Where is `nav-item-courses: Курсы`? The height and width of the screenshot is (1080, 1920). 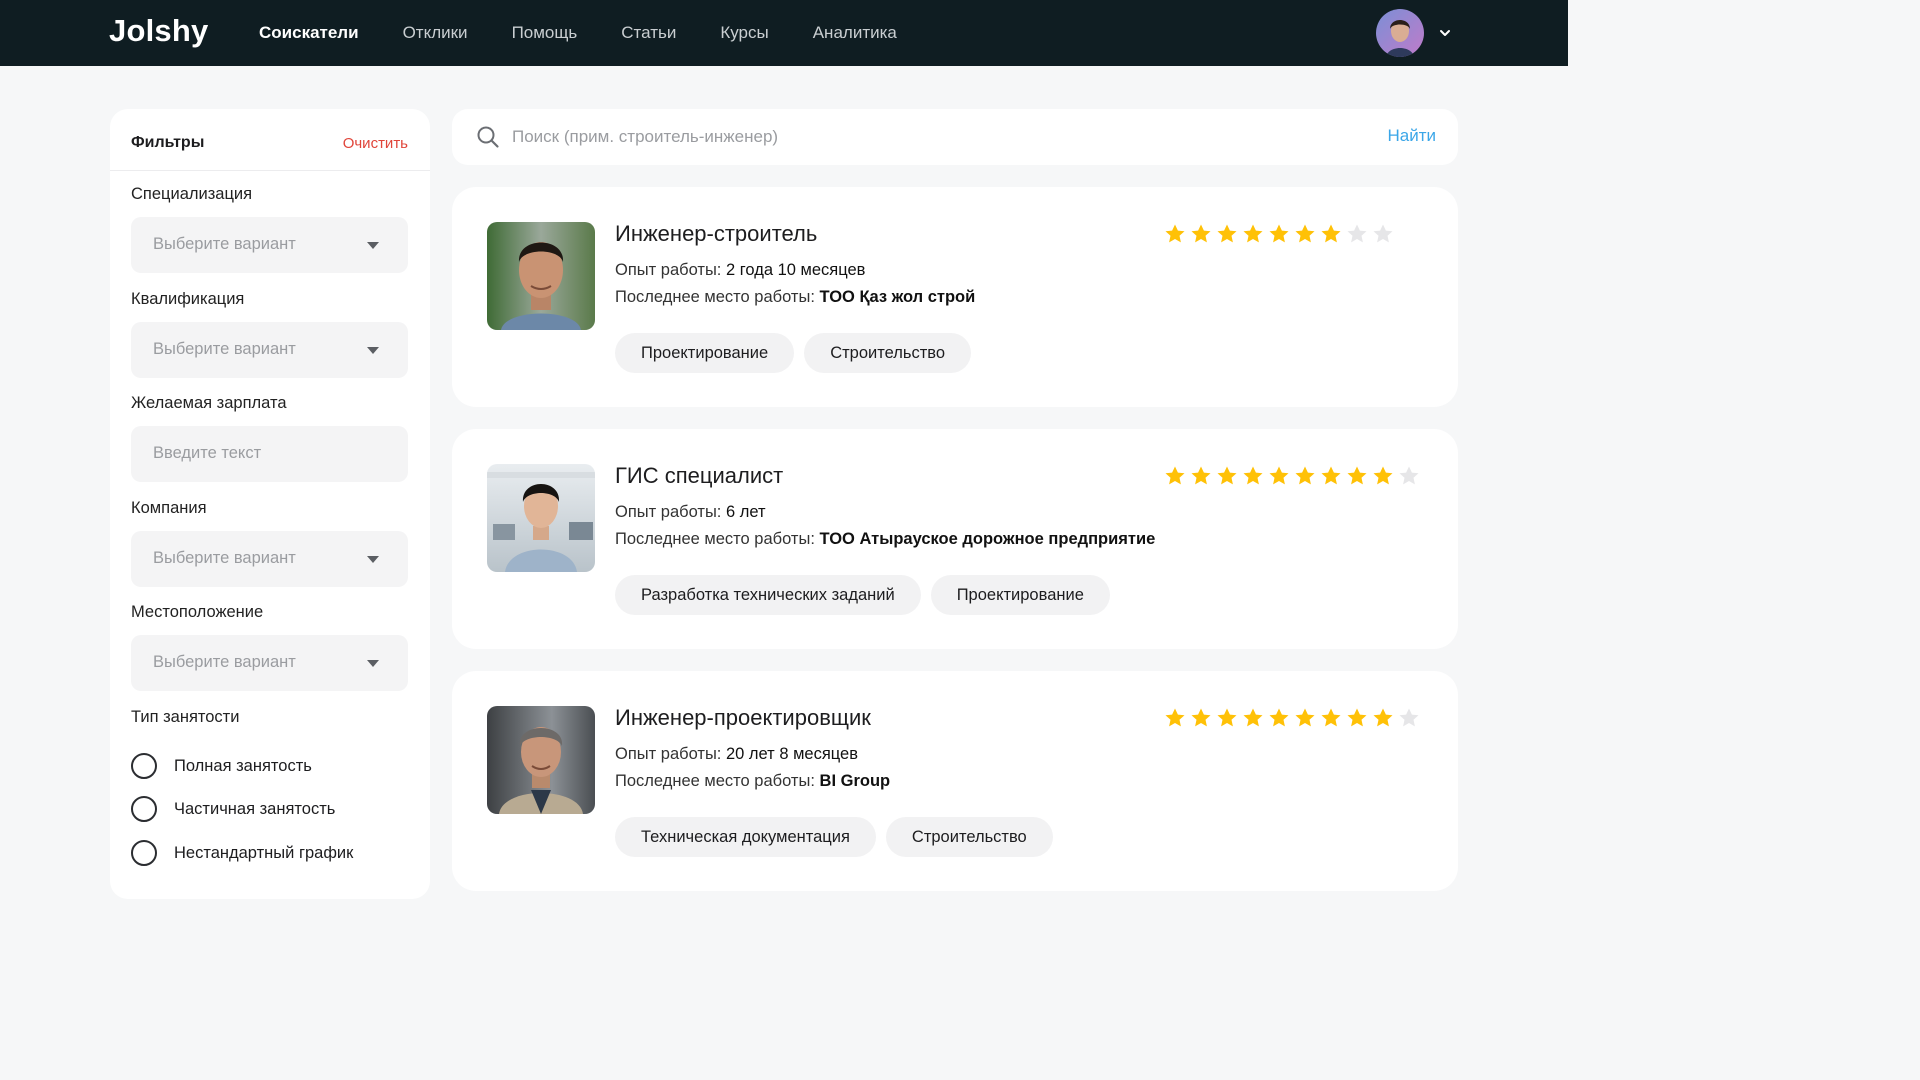 nav-item-courses: Курсы is located at coordinates (744, 33).